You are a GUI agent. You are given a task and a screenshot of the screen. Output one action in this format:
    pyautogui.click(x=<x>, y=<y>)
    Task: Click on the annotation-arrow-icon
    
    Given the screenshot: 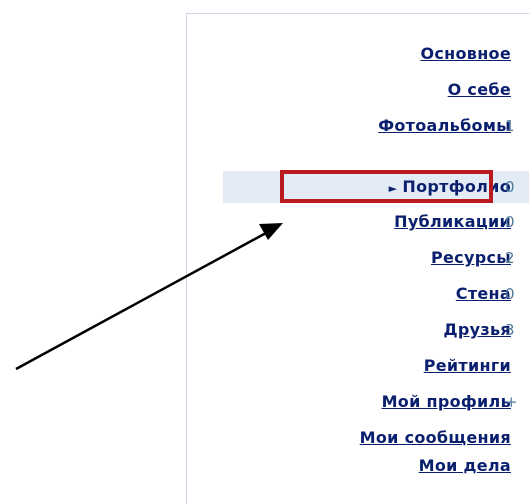 What is the action you would take?
    pyautogui.click(x=149, y=297)
    